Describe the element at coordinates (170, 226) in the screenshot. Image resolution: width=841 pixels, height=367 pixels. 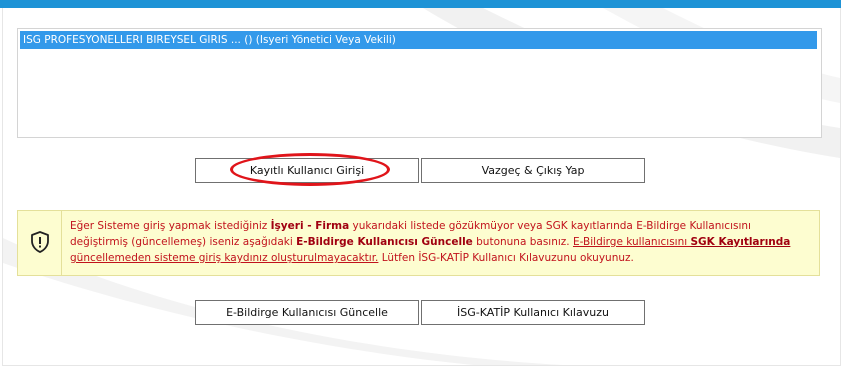
I see `notice-text-1: Eğer Sisteme giriş yapmak istediğiniz` at that location.